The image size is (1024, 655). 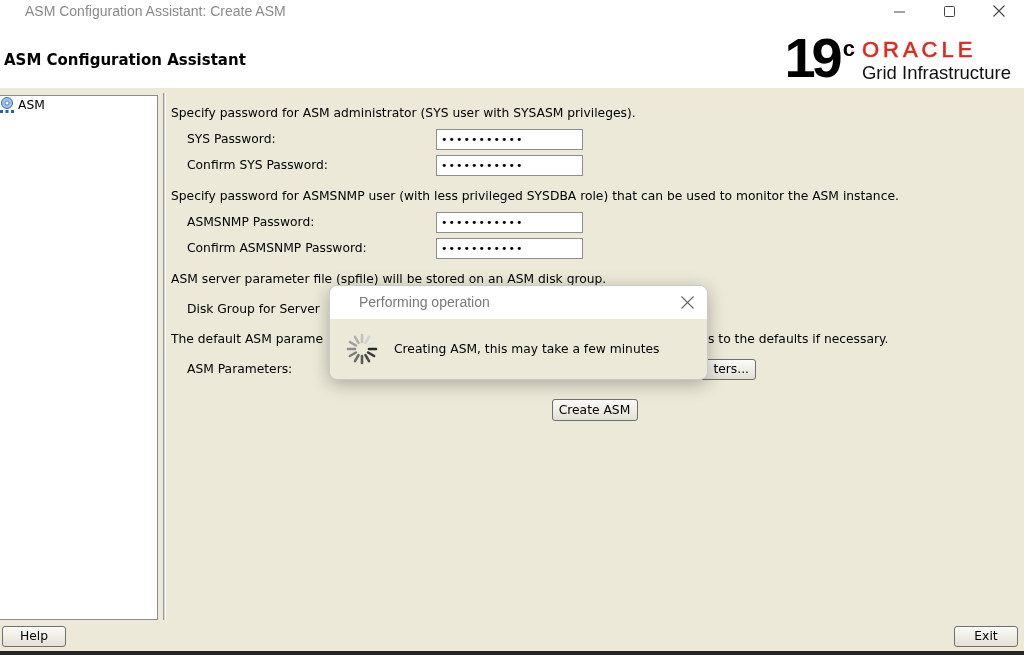 What do you see at coordinates (535, 196) in the screenshot?
I see `instruction-text: Specify password for ASMSNMP user (with less privileged SYSDBA role) that can be used to monitor the ASM instance.` at bounding box center [535, 196].